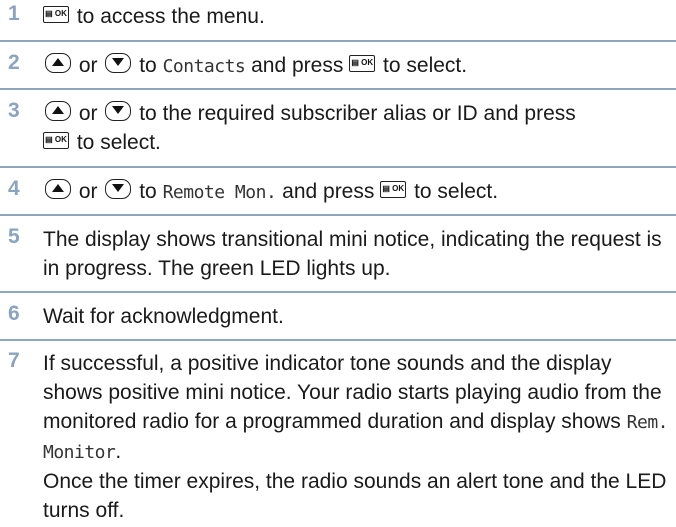  What do you see at coordinates (14, 236) in the screenshot?
I see `step-number: 5` at bounding box center [14, 236].